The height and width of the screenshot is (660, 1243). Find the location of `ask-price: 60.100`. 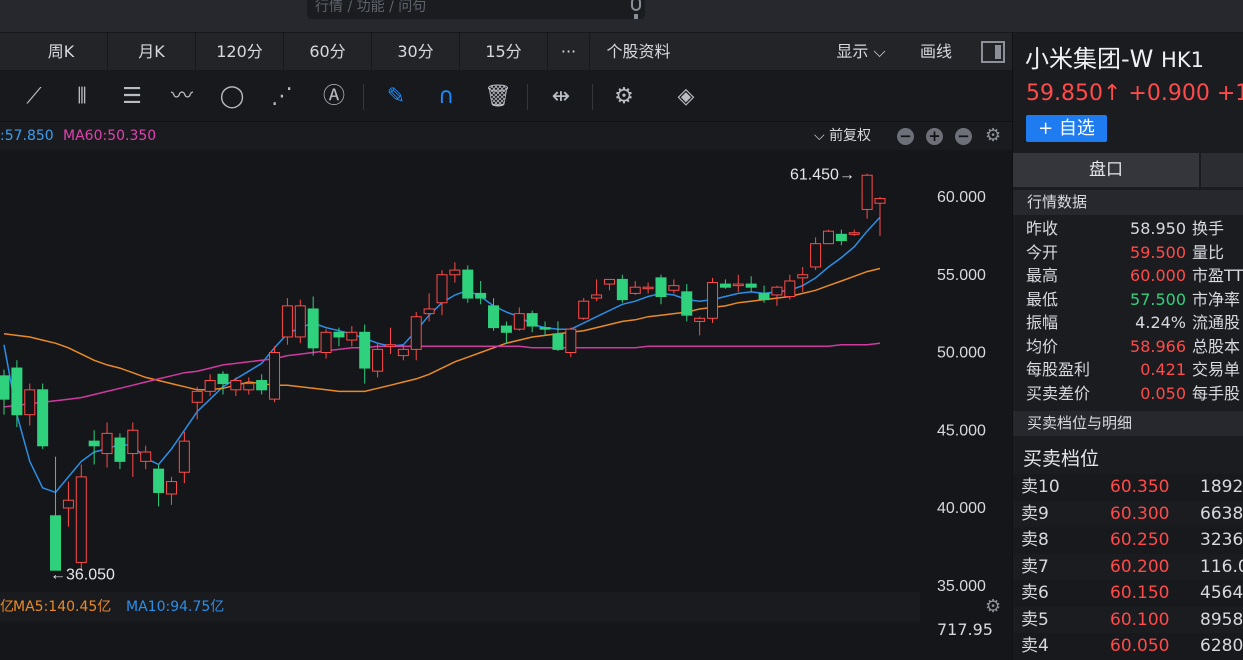

ask-price: 60.100 is located at coordinates (1140, 619).